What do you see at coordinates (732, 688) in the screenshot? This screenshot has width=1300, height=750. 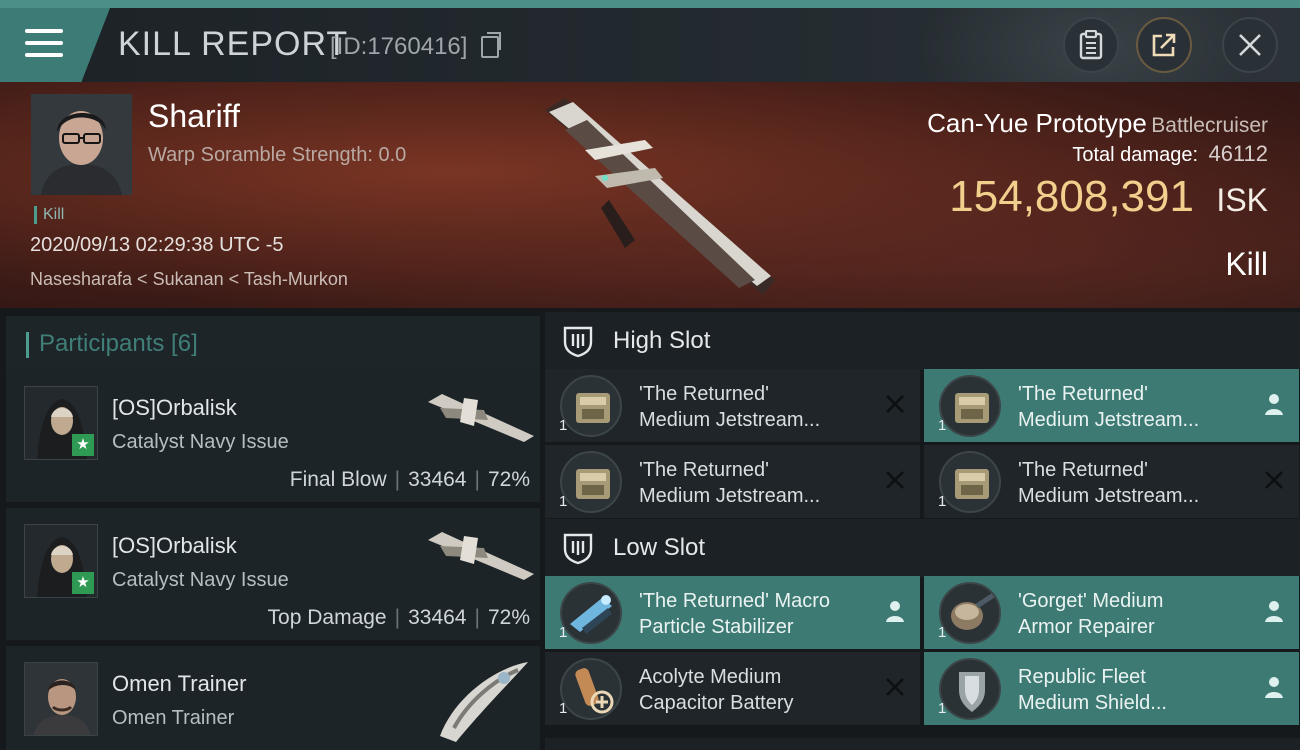 I see `module-item: 1 Acolyte Medium Capacitor Battery` at bounding box center [732, 688].